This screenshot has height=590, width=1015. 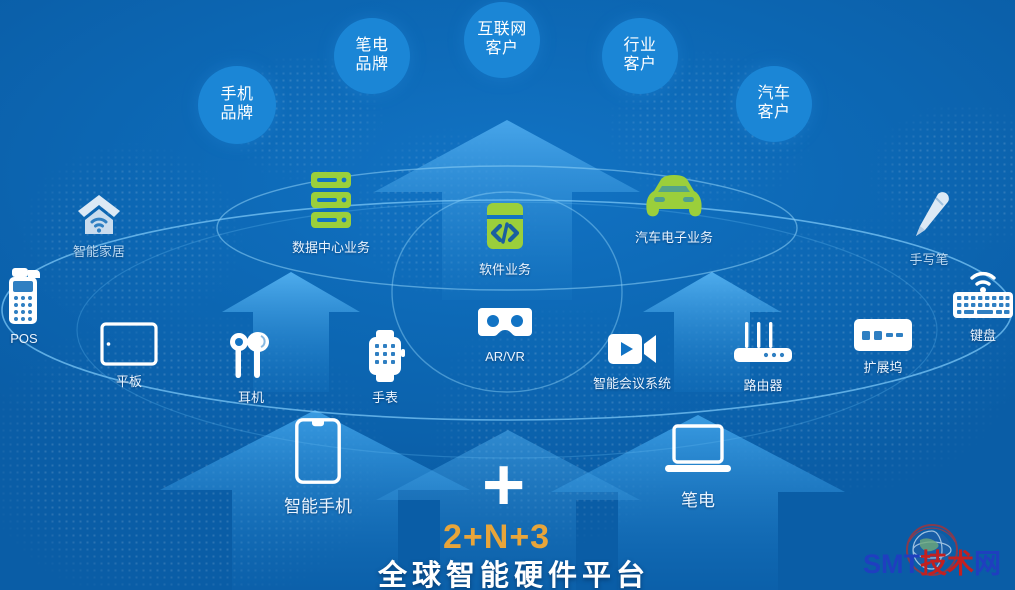 What do you see at coordinates (98, 251) in the screenshot?
I see `device-label: 智能家居` at bounding box center [98, 251].